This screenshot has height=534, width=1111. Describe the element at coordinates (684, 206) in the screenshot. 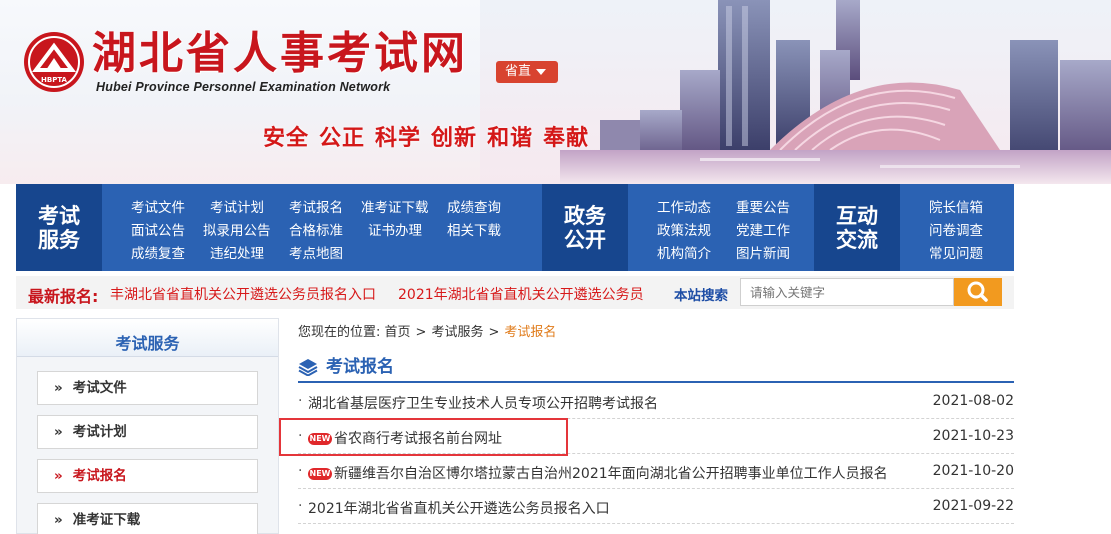

I see `nav-link: 工作动态` at that location.